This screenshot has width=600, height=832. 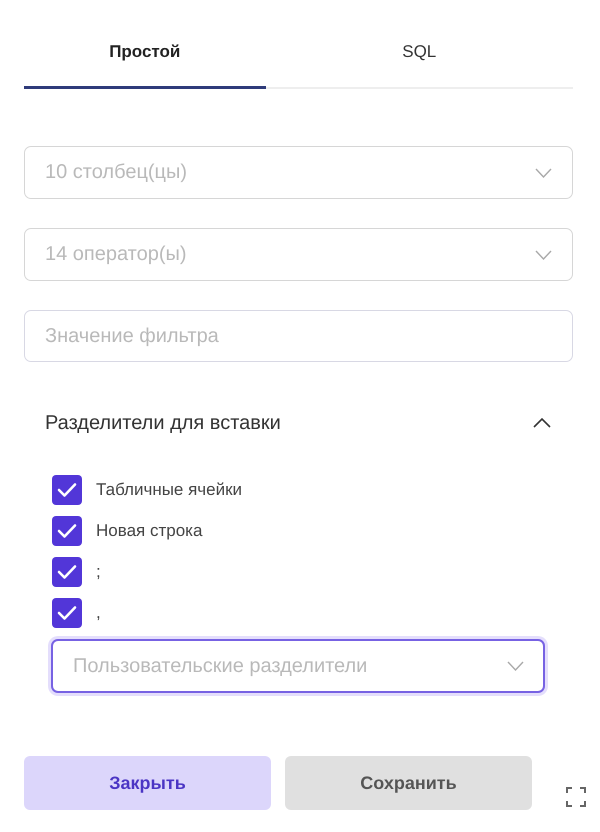 What do you see at coordinates (163, 423) in the screenshot?
I see `section-title: Разделители для вставки` at bounding box center [163, 423].